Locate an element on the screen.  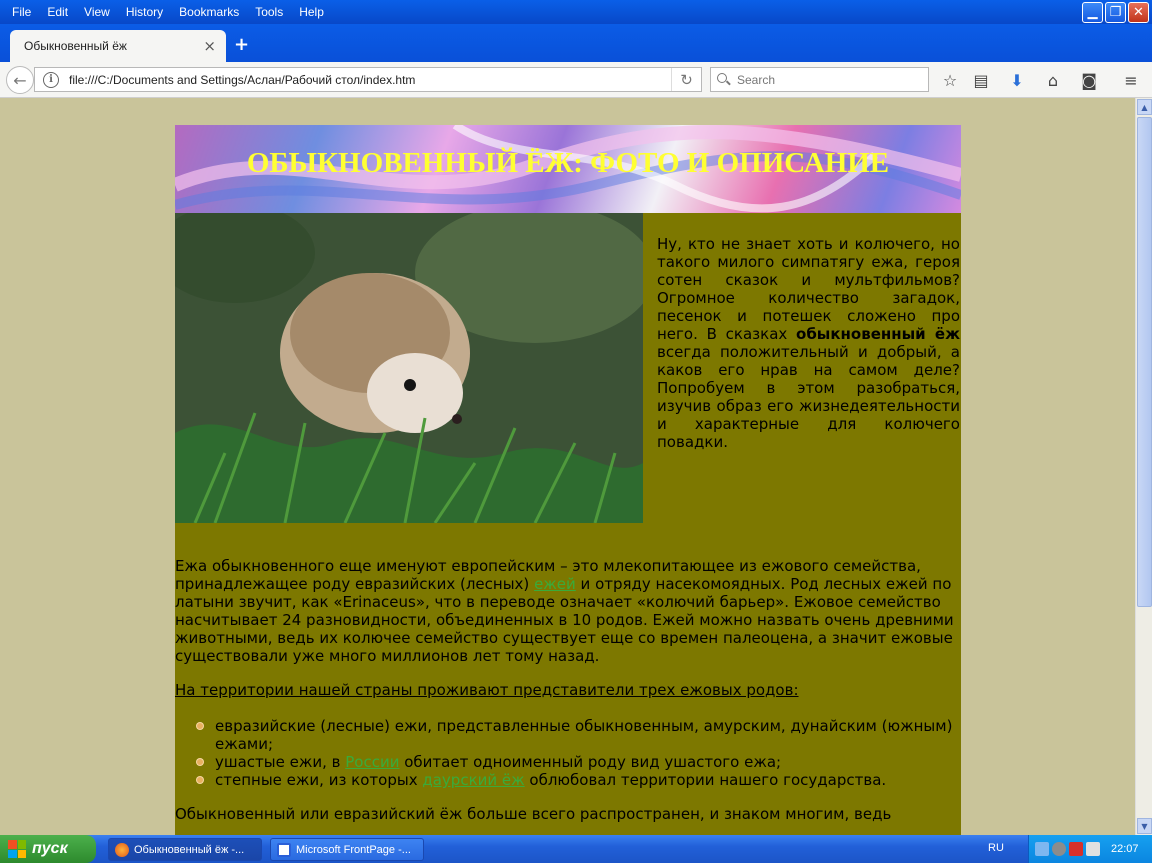
info-icon: i is located at coordinates (51, 79).